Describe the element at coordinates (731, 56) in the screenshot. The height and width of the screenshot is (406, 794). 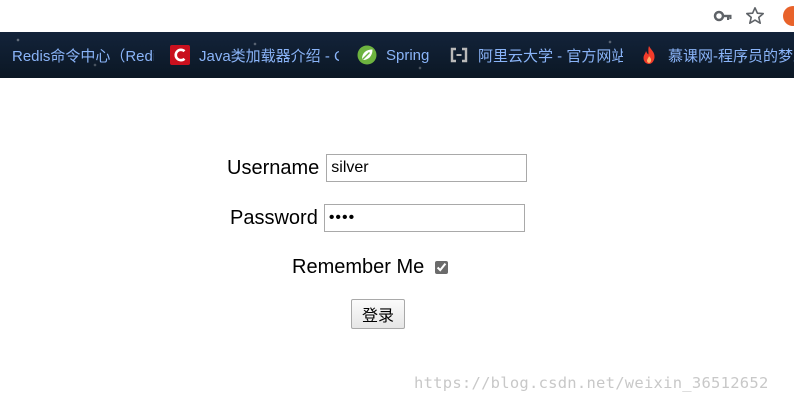
I see `bookmark-label: 慕课网-程序员的梦工厂` at that location.